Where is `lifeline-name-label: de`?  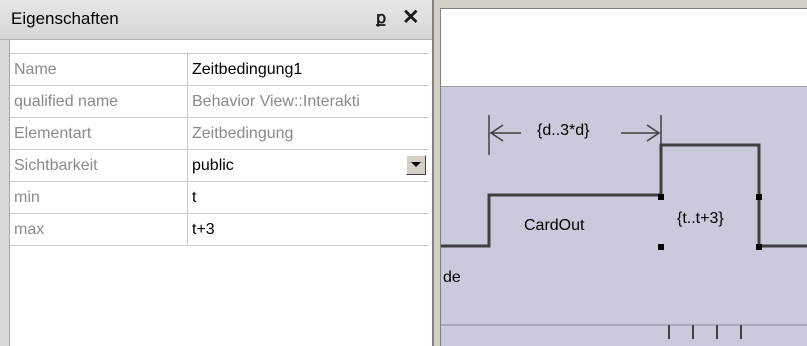 lifeline-name-label: de is located at coordinates (452, 277).